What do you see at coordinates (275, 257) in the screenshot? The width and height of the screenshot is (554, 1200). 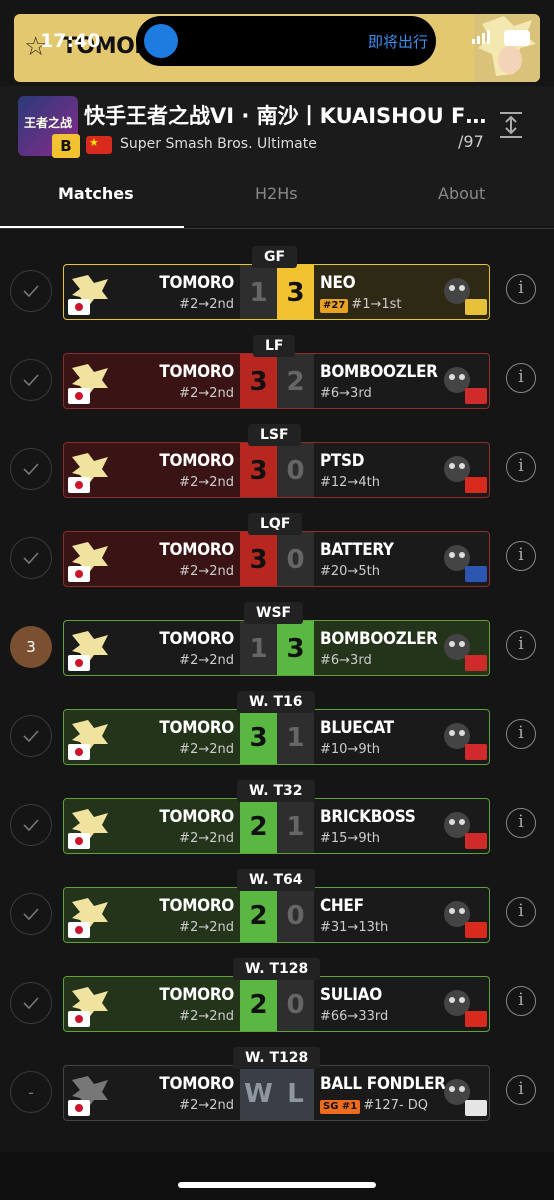 I see `round-label: GF` at bounding box center [275, 257].